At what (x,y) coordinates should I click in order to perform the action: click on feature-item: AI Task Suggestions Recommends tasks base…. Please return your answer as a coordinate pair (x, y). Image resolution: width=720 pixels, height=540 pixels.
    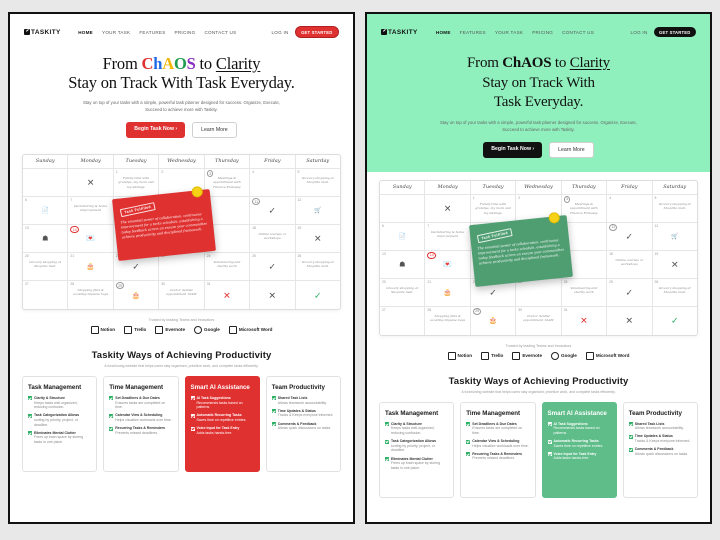
    Looking at the image, I should click on (579, 429).